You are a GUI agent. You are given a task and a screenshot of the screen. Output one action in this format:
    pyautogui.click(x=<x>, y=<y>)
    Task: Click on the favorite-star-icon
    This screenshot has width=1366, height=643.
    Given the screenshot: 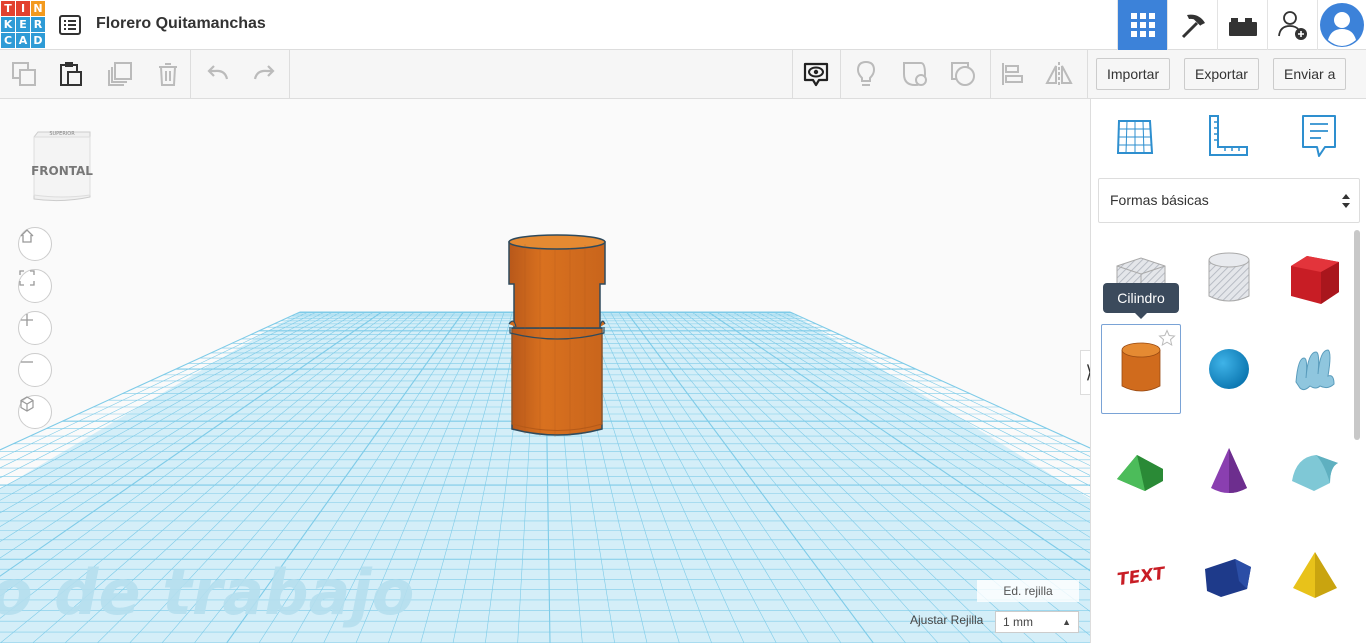 What is the action you would take?
    pyautogui.click(x=1167, y=338)
    